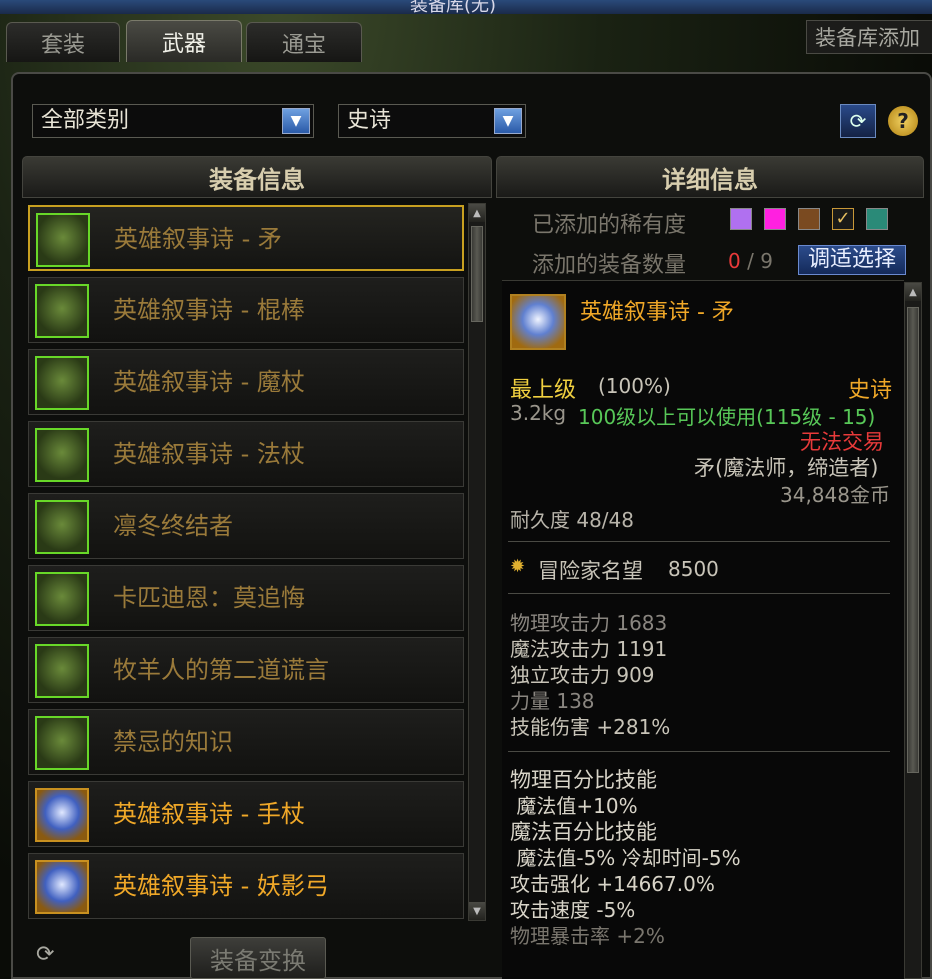  I want to click on fame-value: 8500, so click(693, 569).